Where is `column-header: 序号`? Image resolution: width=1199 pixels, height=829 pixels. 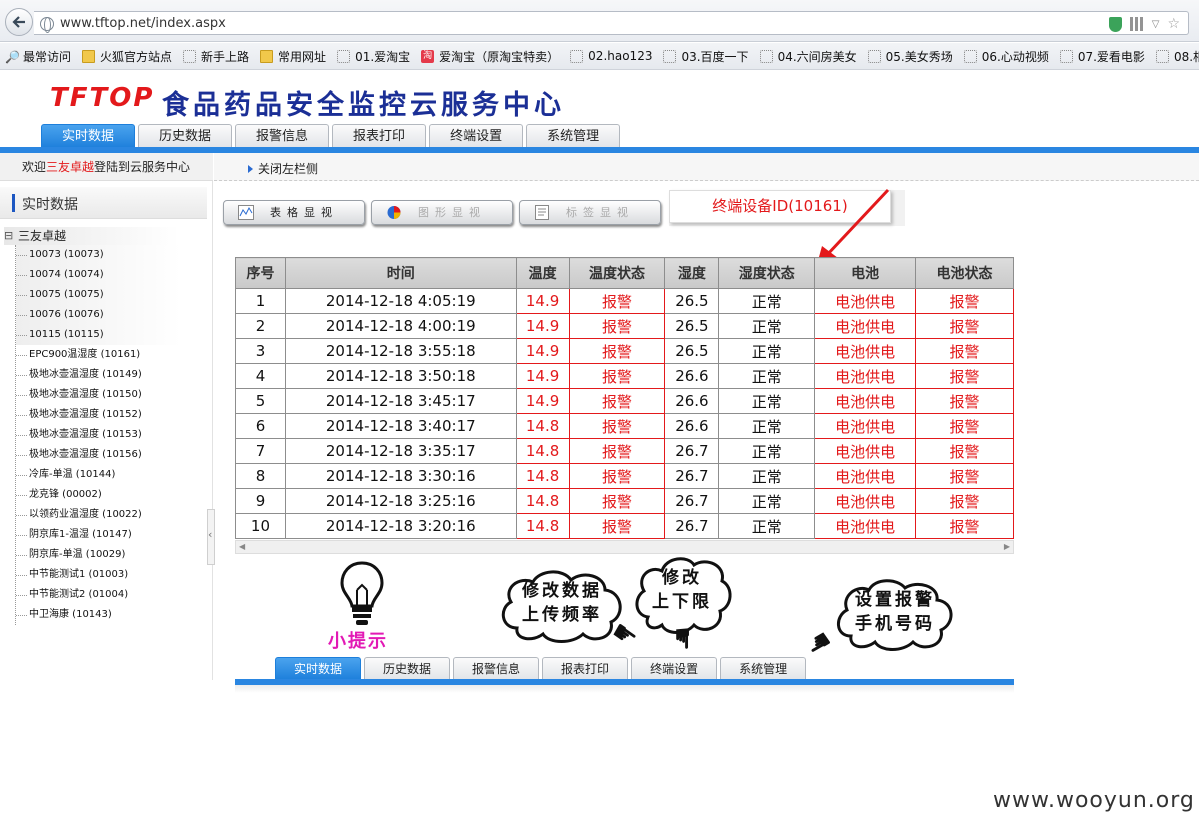
column-header: 序号 is located at coordinates (260, 273).